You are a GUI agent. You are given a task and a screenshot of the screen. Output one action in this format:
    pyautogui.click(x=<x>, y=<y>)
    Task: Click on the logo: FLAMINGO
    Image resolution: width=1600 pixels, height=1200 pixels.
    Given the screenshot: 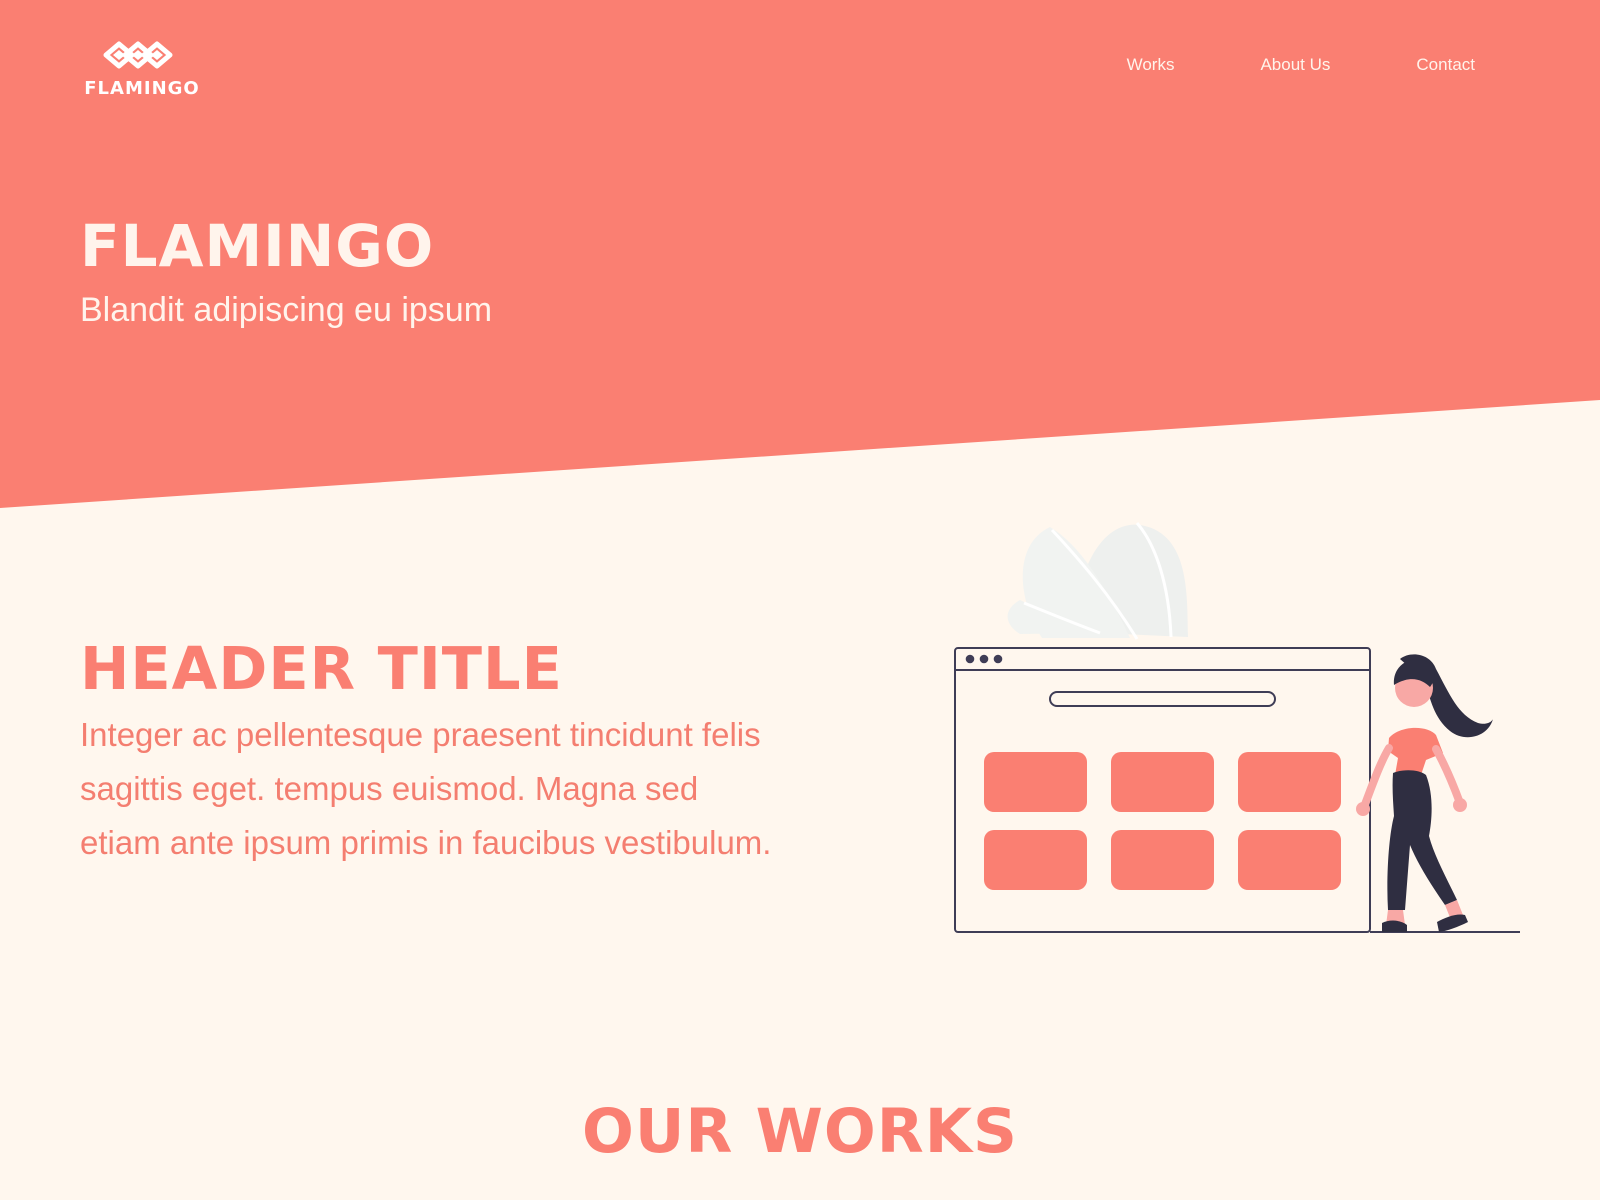 What is the action you would take?
    pyautogui.click(x=142, y=70)
    